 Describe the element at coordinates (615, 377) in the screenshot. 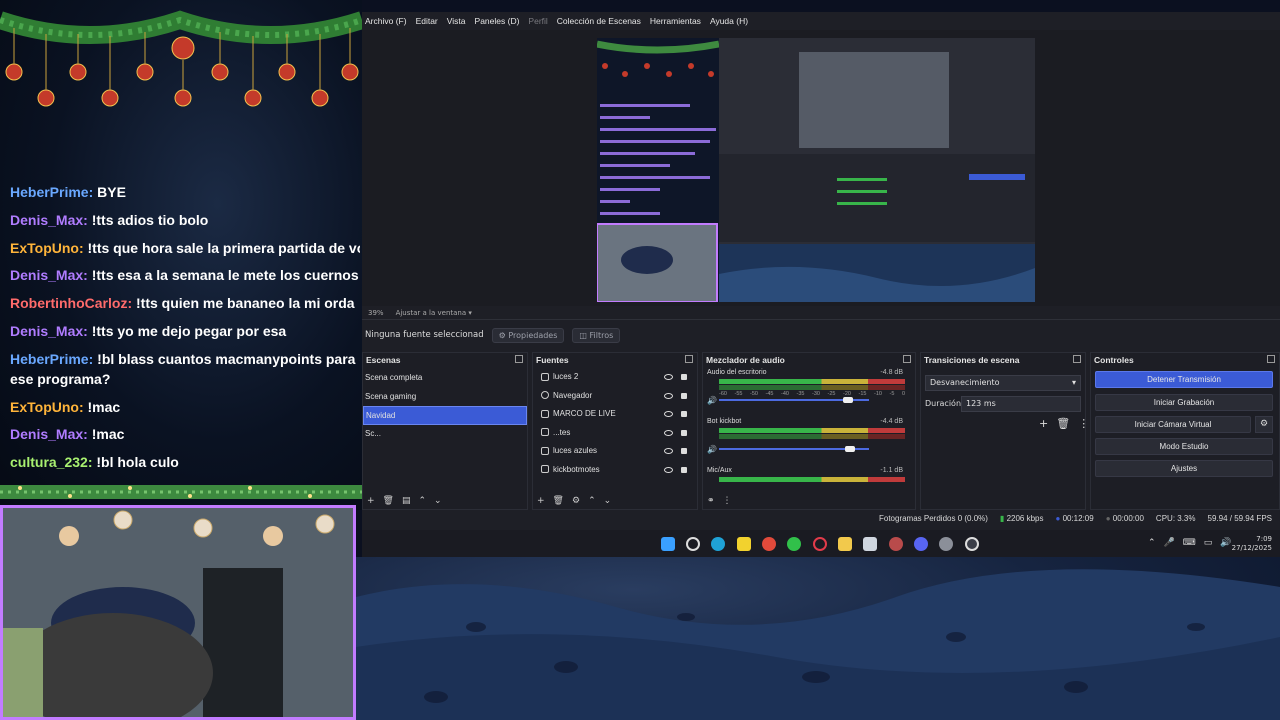

I see `source-item: luces 2` at that location.